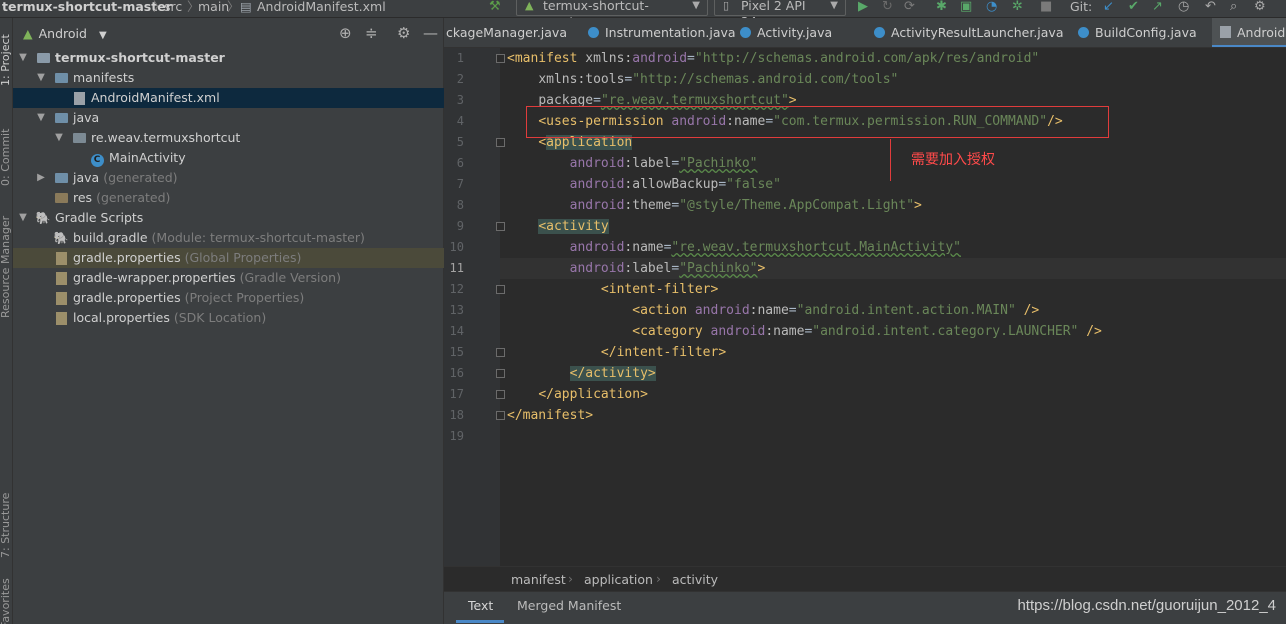  Describe the element at coordinates (1137, 32) in the screenshot. I see `tab-build-config: BuildConfig.java` at that location.